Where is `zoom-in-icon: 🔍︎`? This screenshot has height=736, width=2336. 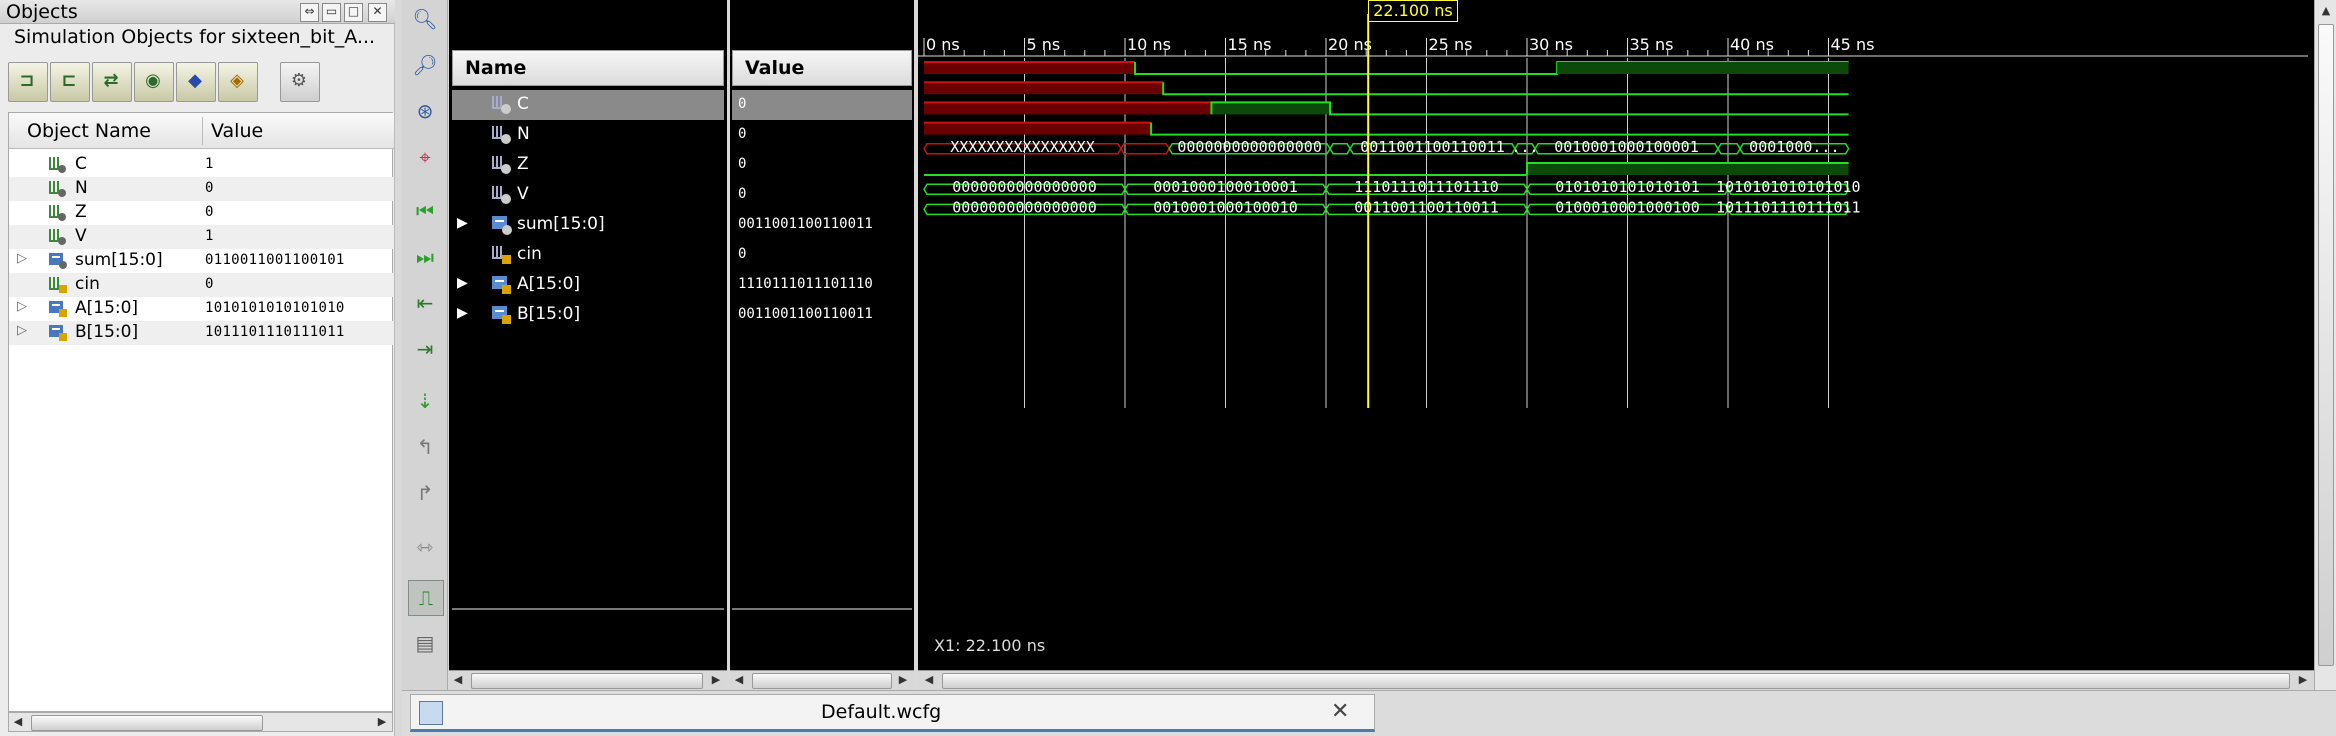
zoom-in-icon: 🔍︎ is located at coordinates (425, 19).